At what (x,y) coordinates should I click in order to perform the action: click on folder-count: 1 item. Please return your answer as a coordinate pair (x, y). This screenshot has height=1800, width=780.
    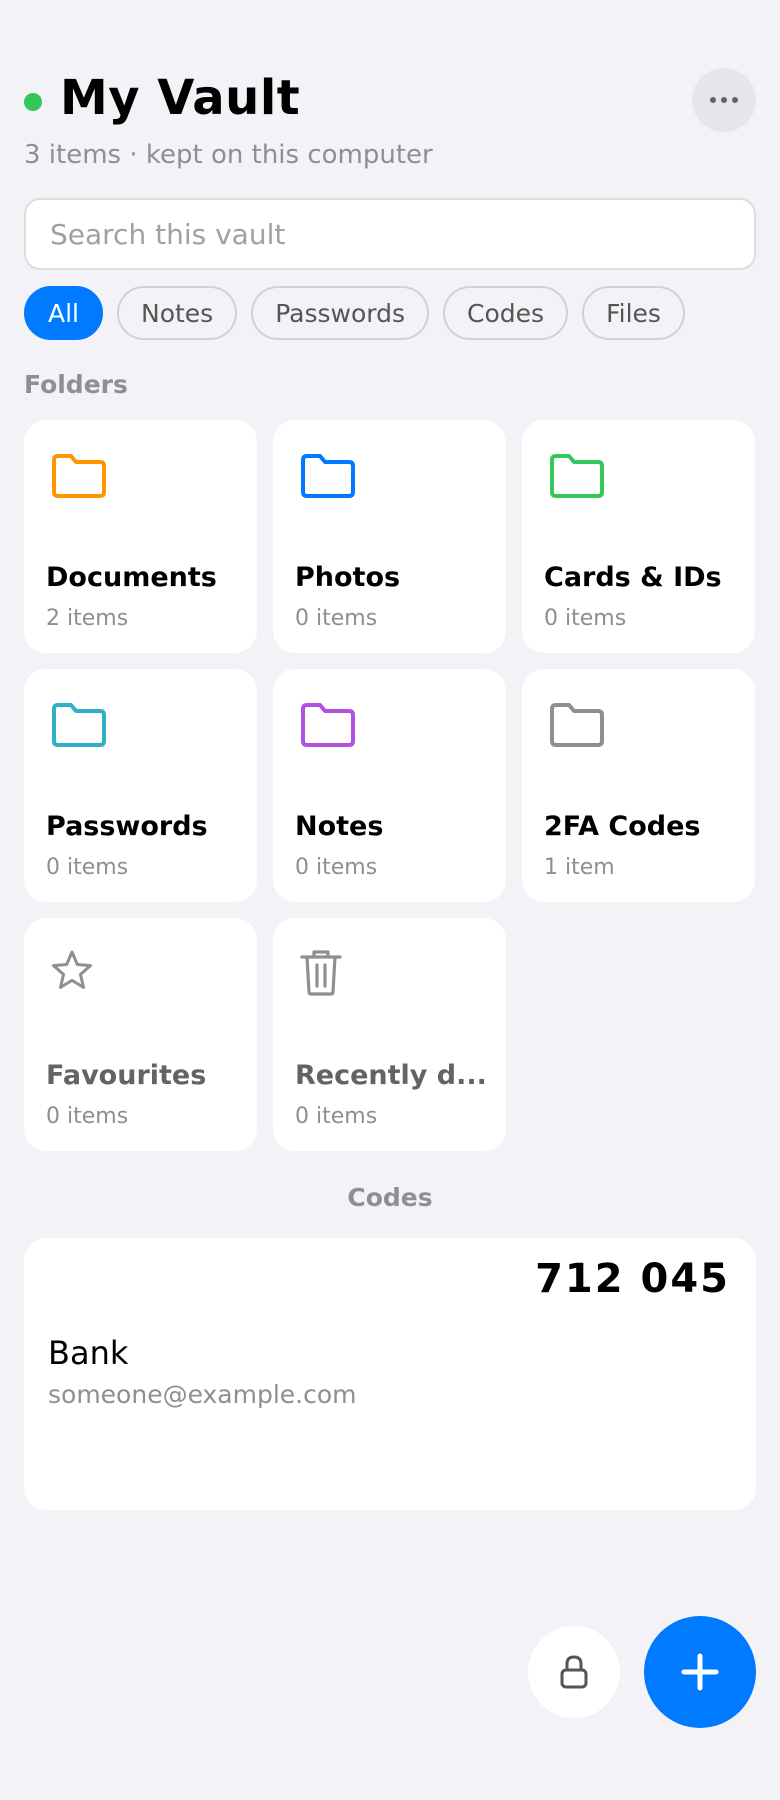
    Looking at the image, I should click on (579, 867).